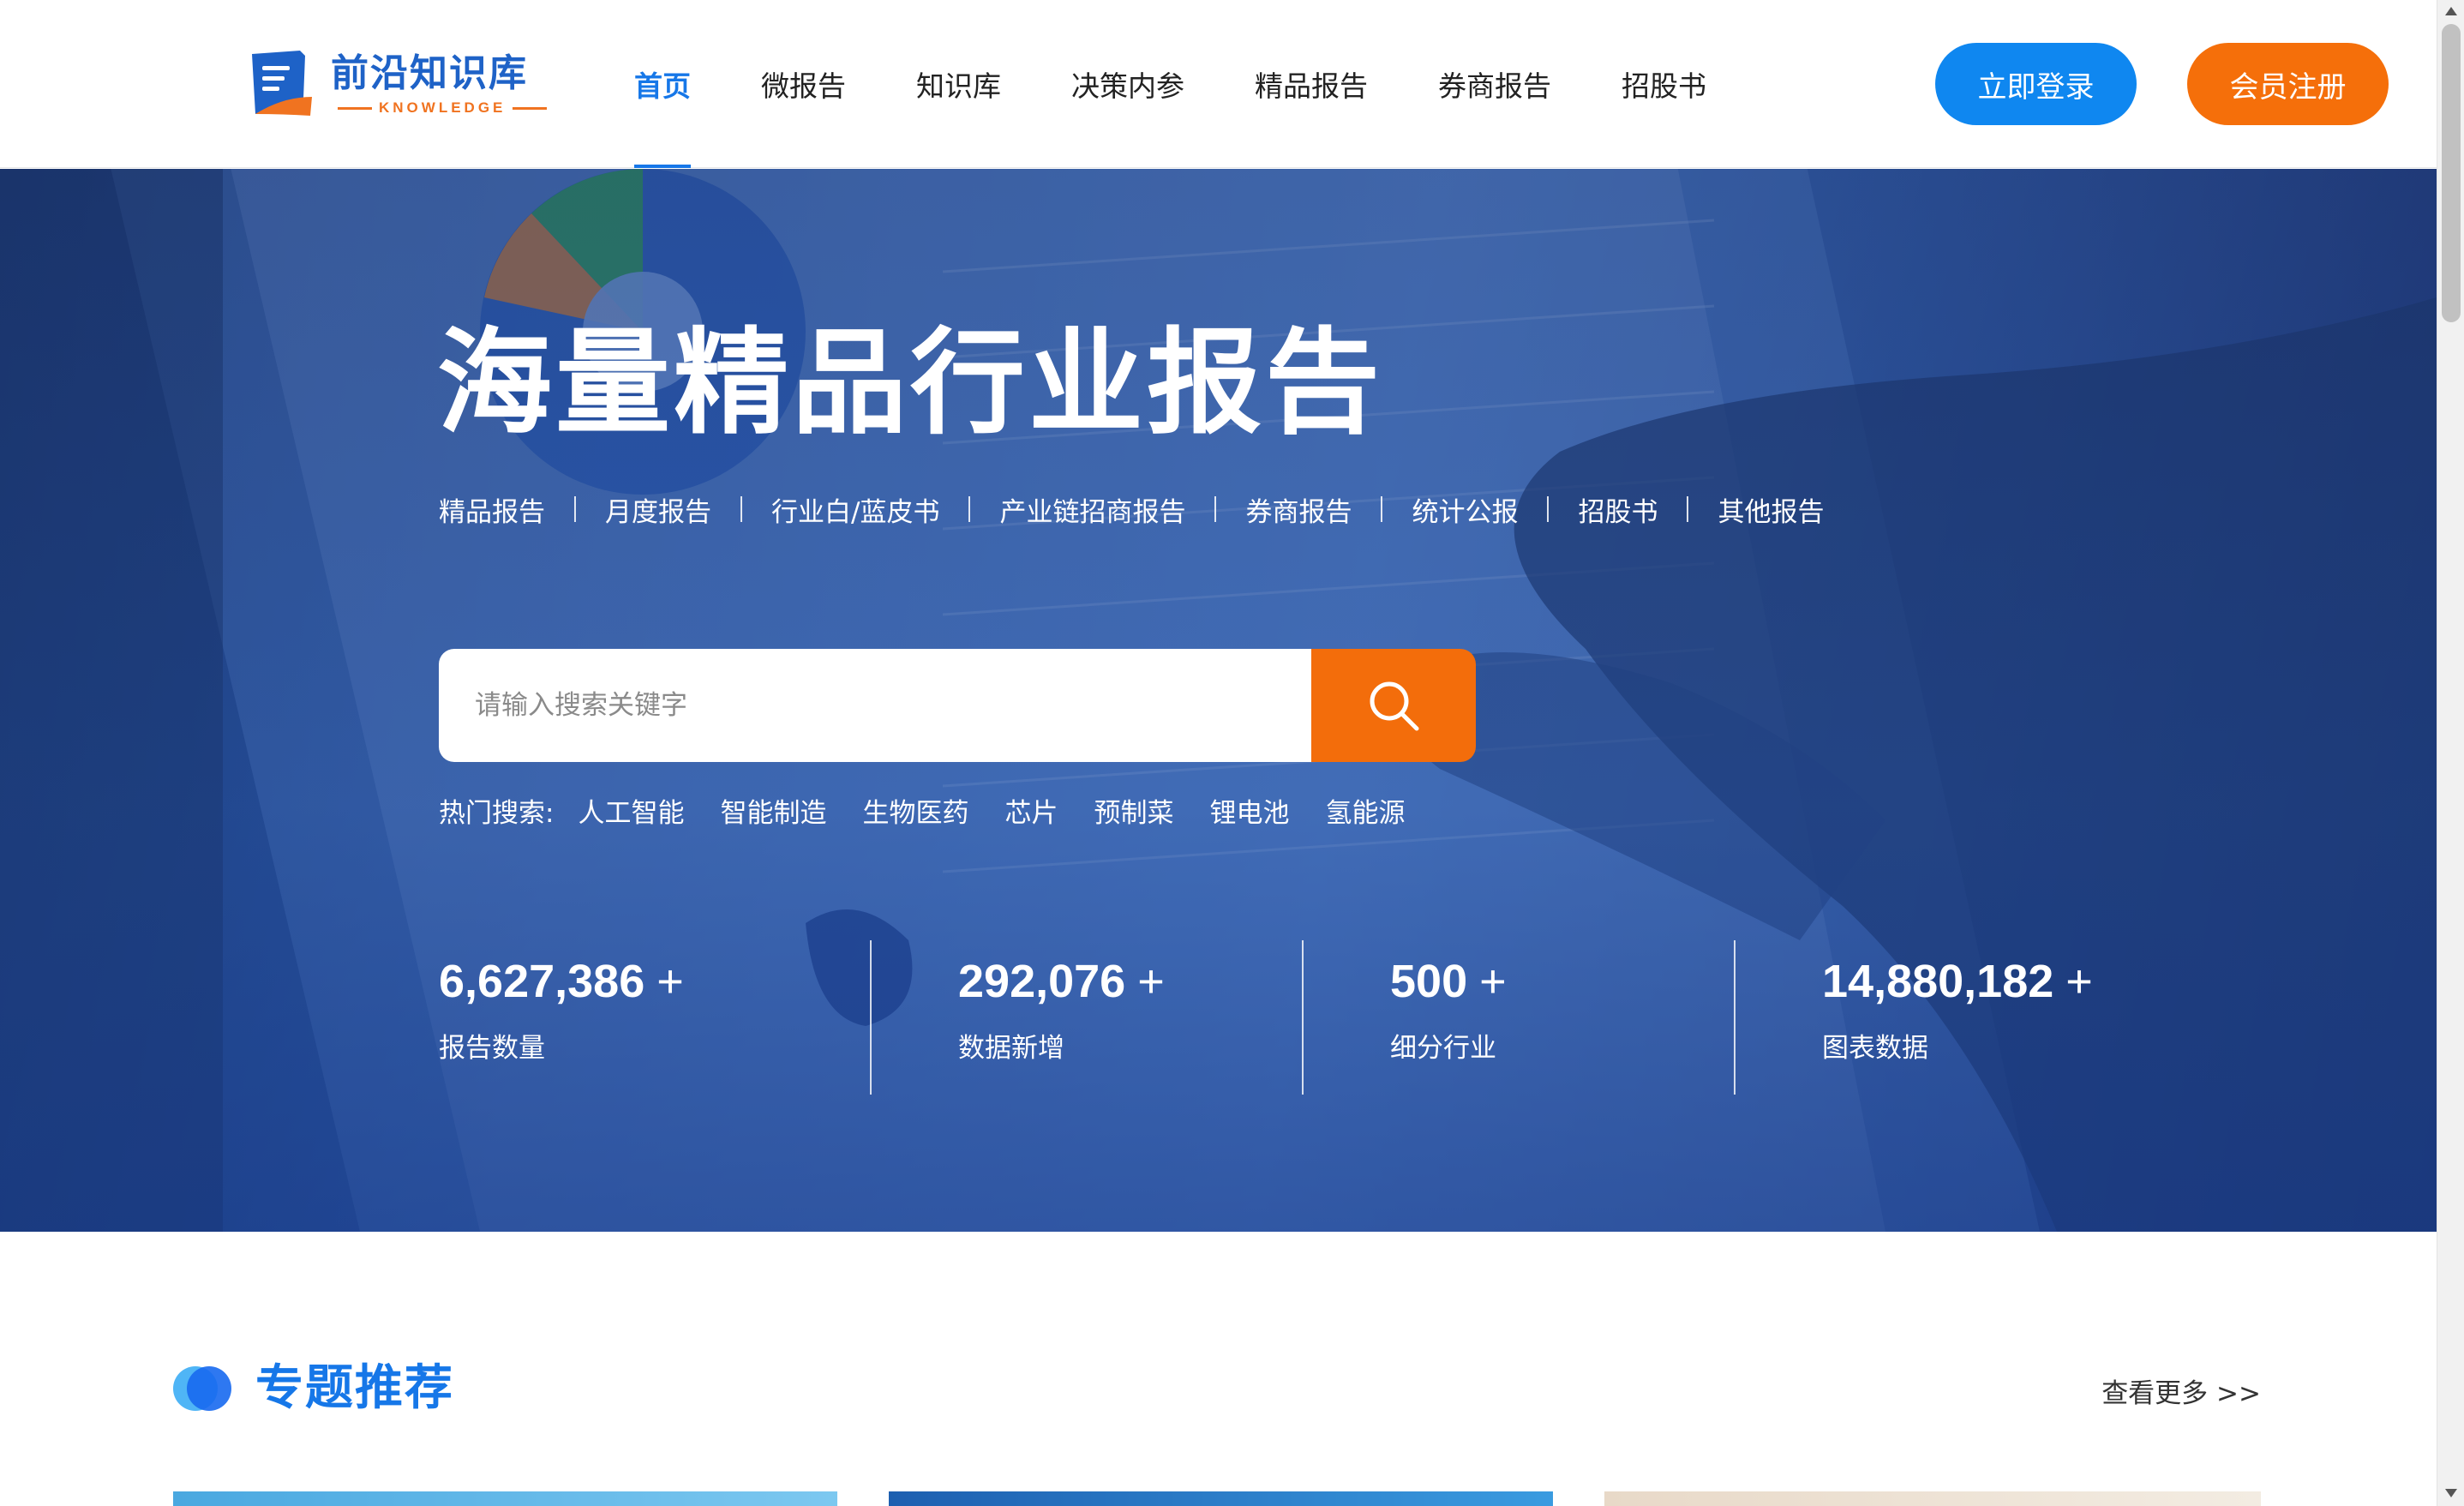  Describe the element at coordinates (1875, 1048) in the screenshot. I see `stat-label: 图表数据` at that location.